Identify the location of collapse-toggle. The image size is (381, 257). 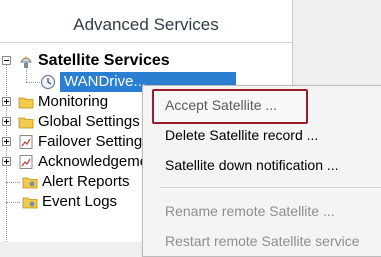
(6, 60).